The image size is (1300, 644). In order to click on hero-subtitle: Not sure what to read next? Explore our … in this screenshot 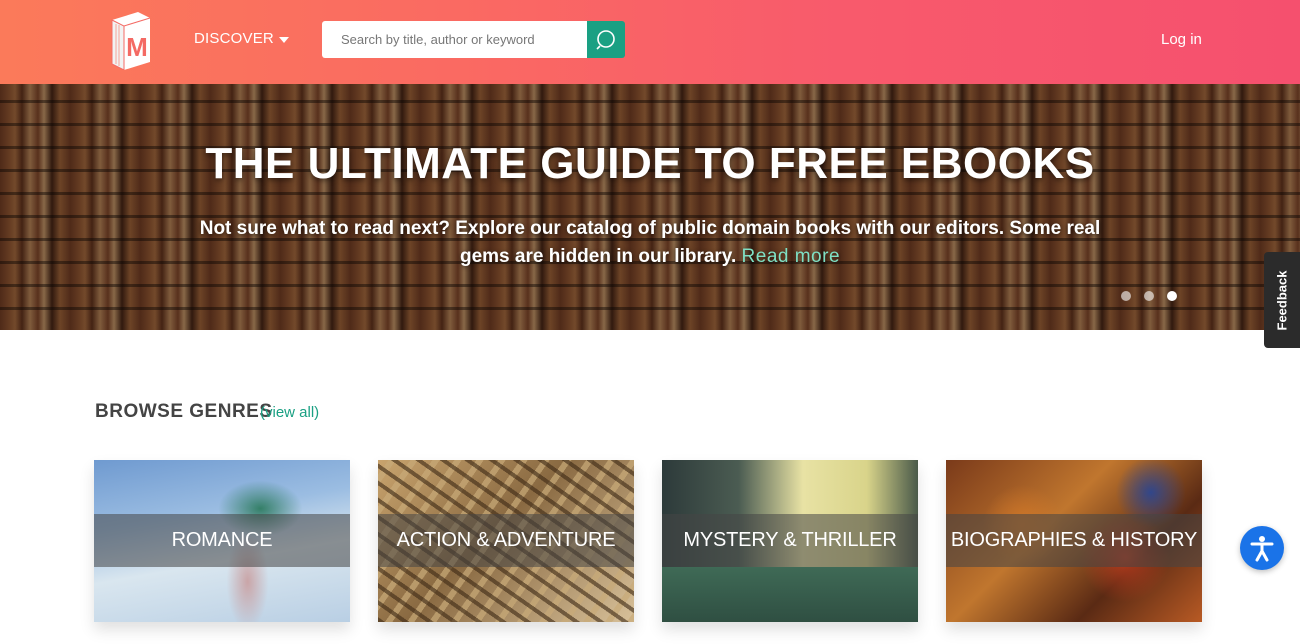, I will do `click(650, 243)`.